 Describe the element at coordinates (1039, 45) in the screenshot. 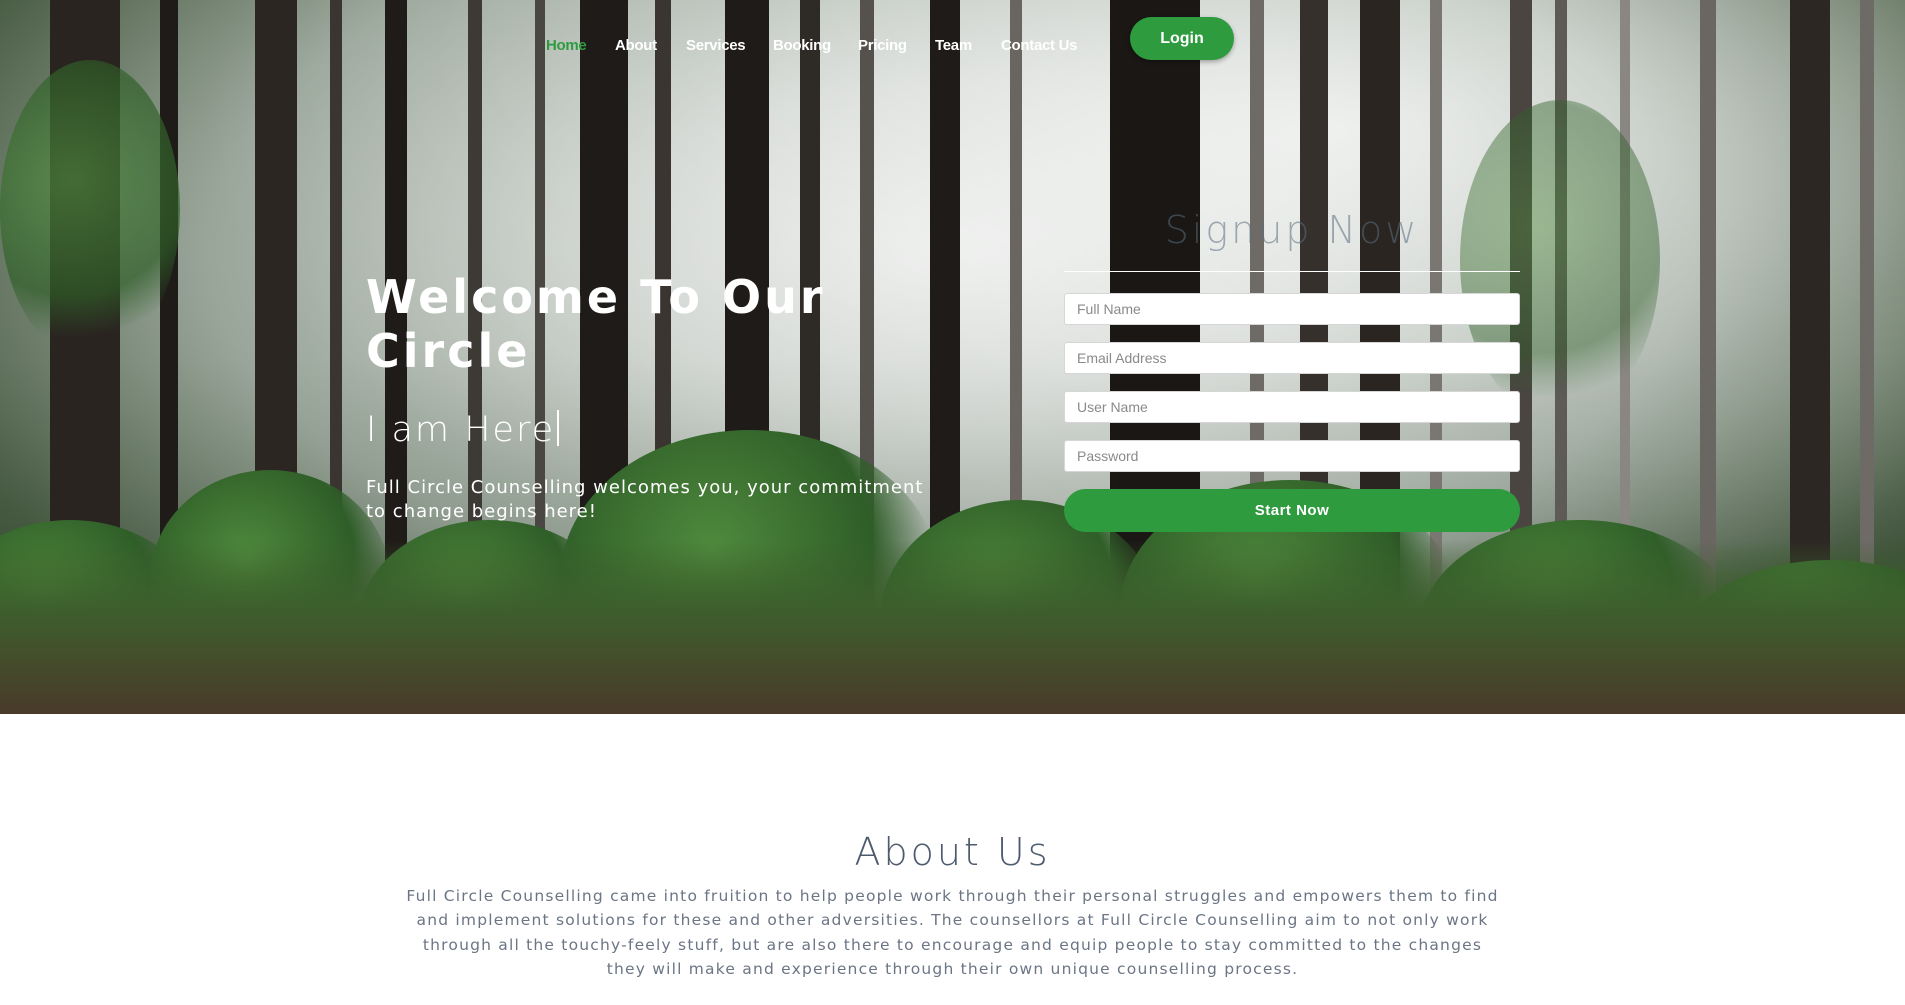

I see `nav-contact-us: Contact Us` at that location.